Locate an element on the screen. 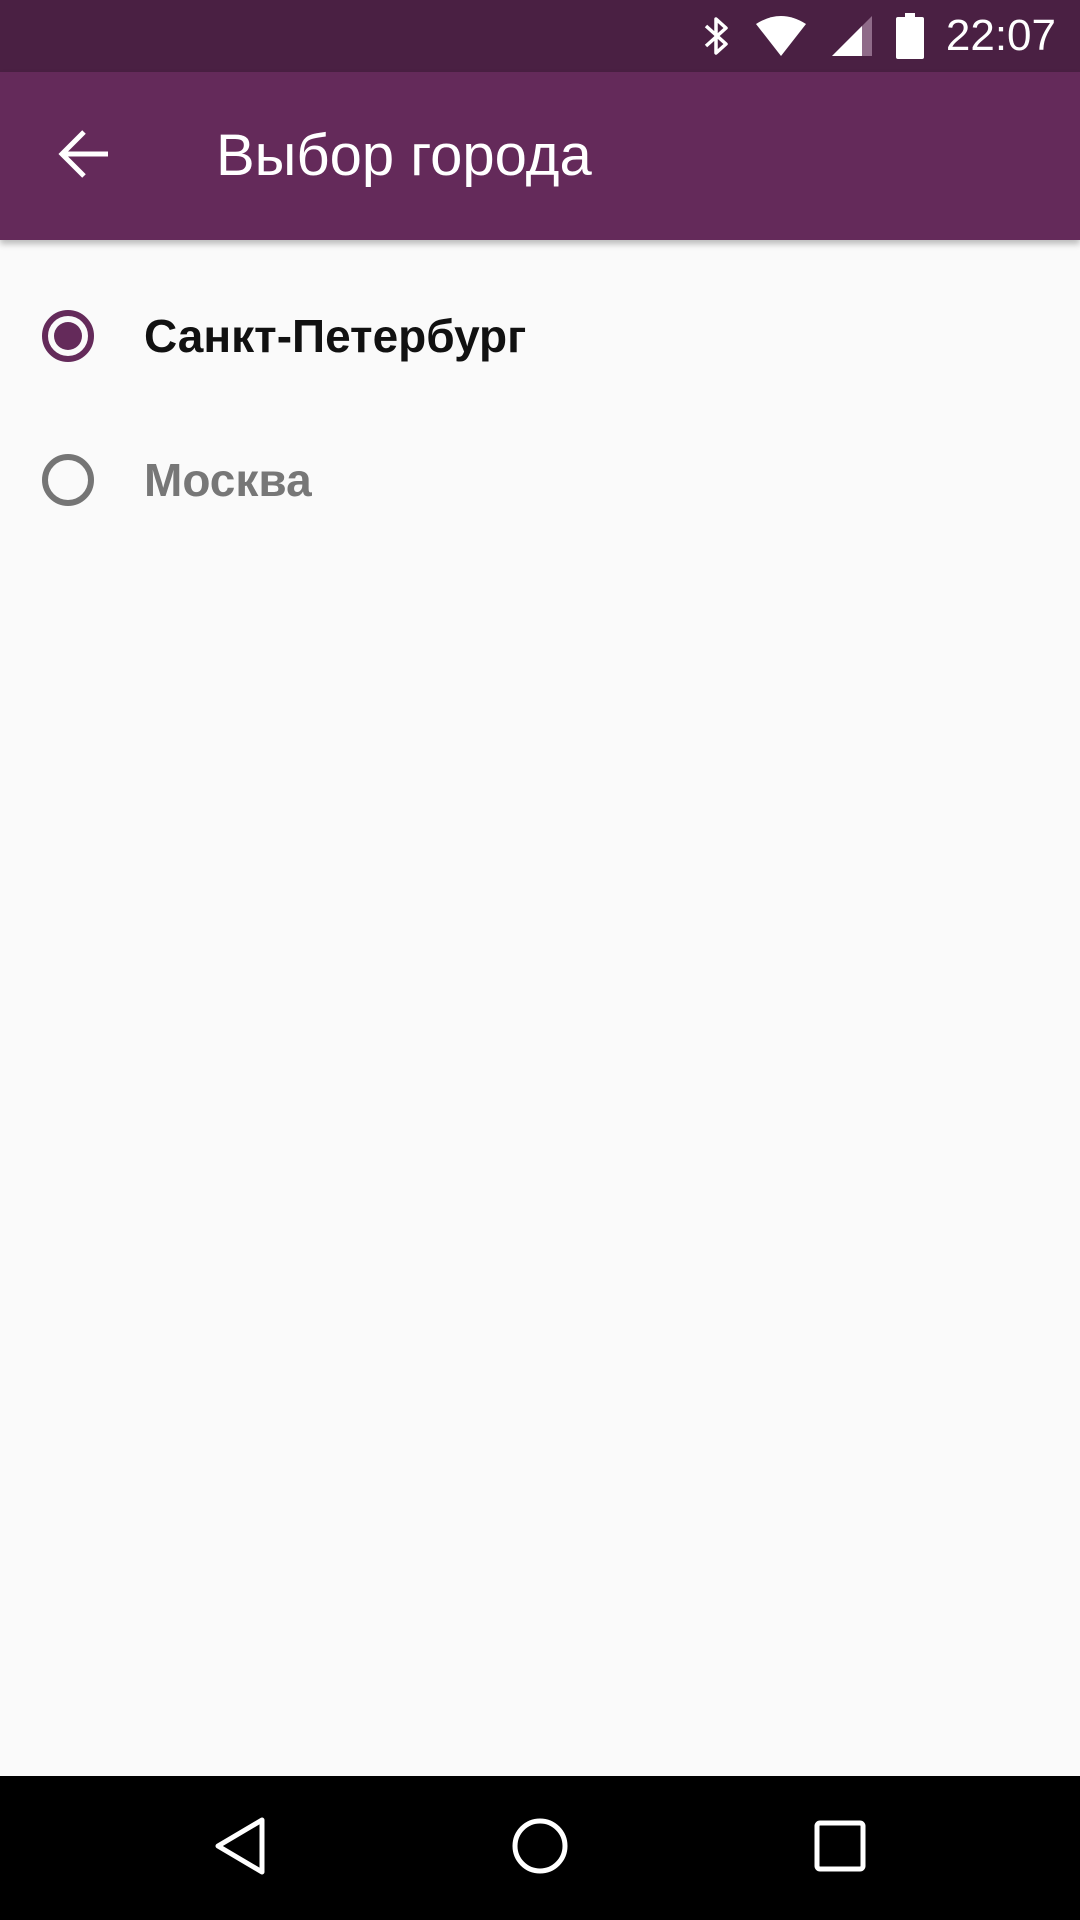  page-title: Выбор города is located at coordinates (404, 155).